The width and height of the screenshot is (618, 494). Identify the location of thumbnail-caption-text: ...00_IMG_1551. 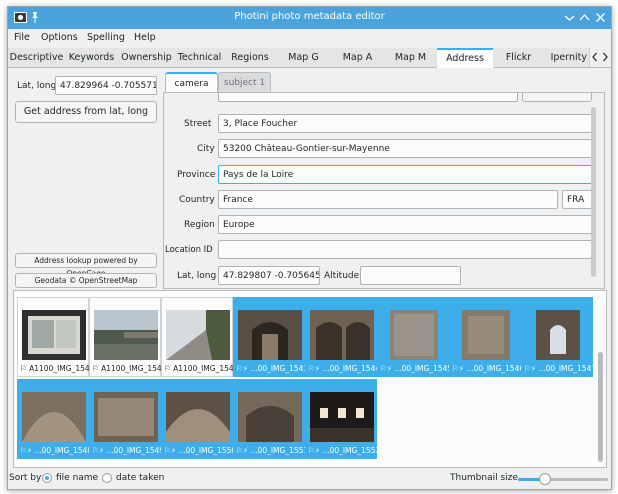
(279, 450).